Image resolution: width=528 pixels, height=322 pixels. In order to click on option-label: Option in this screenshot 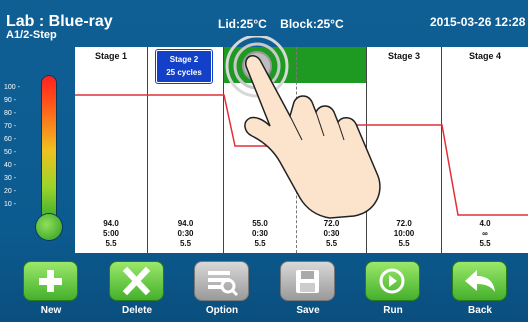, I will do `click(222, 310)`.